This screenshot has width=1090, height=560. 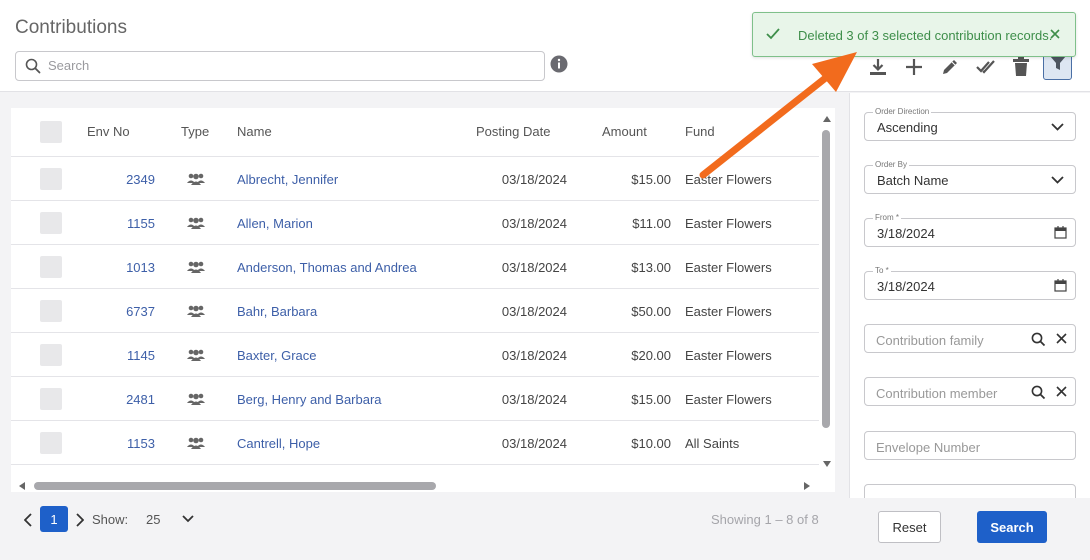 What do you see at coordinates (71, 27) in the screenshot?
I see `page-title: Contributions` at bounding box center [71, 27].